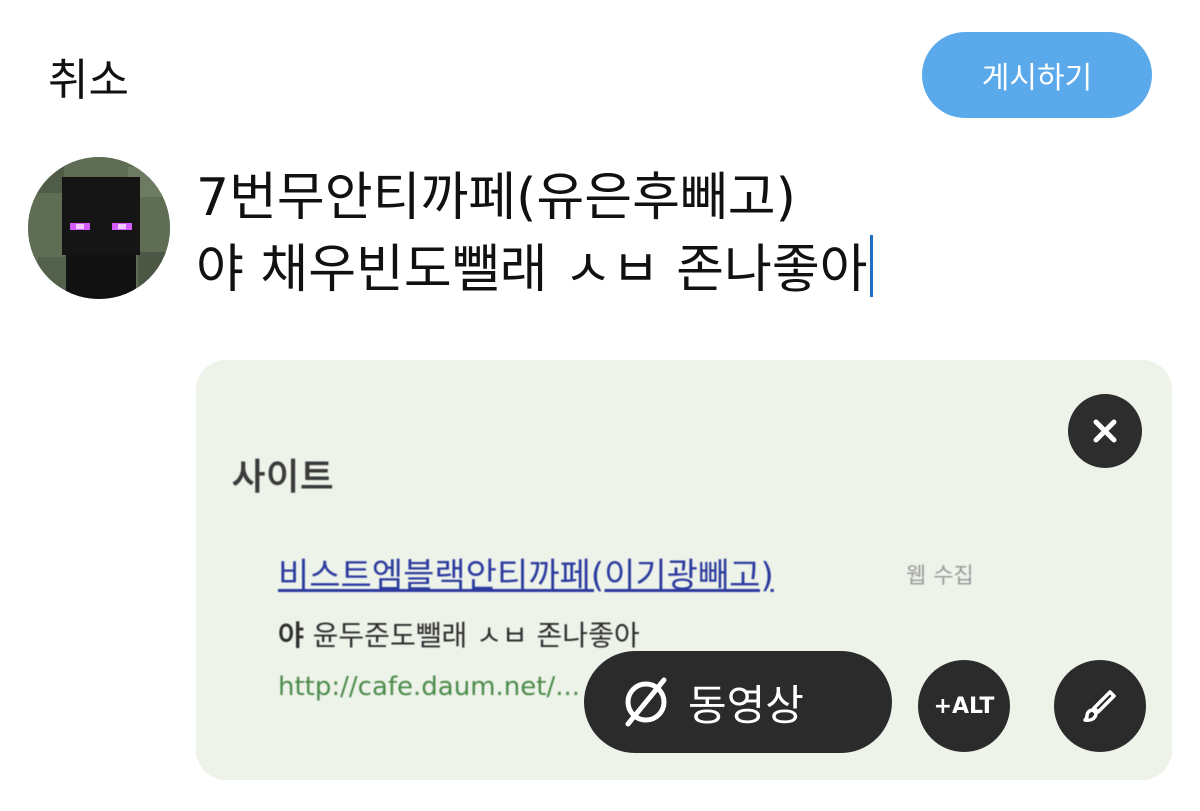 Image resolution: width=1200 pixels, height=811 pixels. What do you see at coordinates (940, 576) in the screenshot?
I see `media-tag: 웹 수집` at bounding box center [940, 576].